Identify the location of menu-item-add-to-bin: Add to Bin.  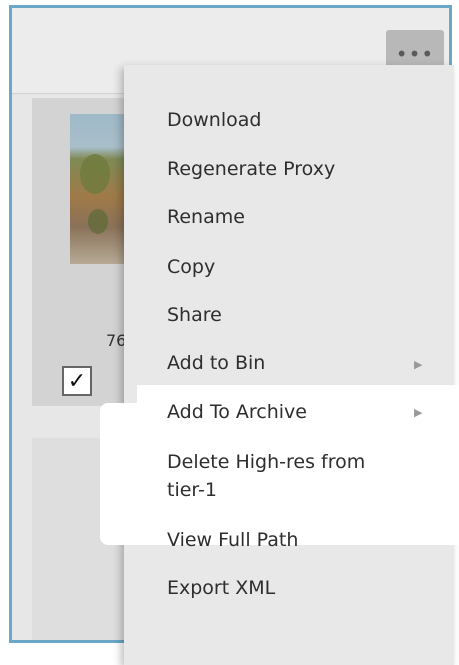
(216, 363).